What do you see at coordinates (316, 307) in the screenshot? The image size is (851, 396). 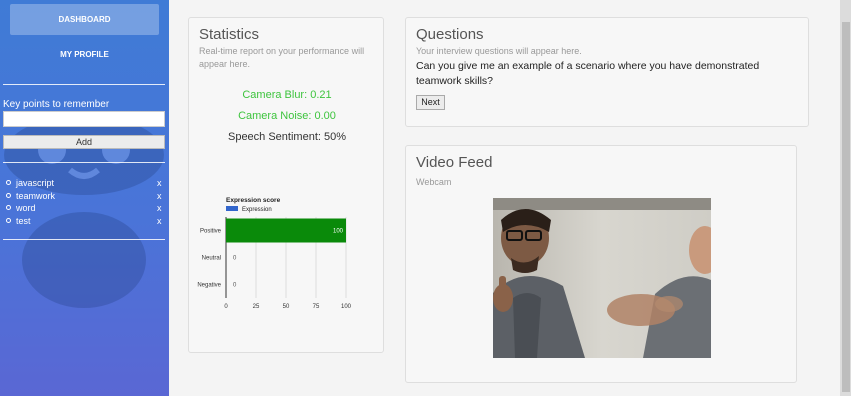 I see `x-tick-label: 75` at bounding box center [316, 307].